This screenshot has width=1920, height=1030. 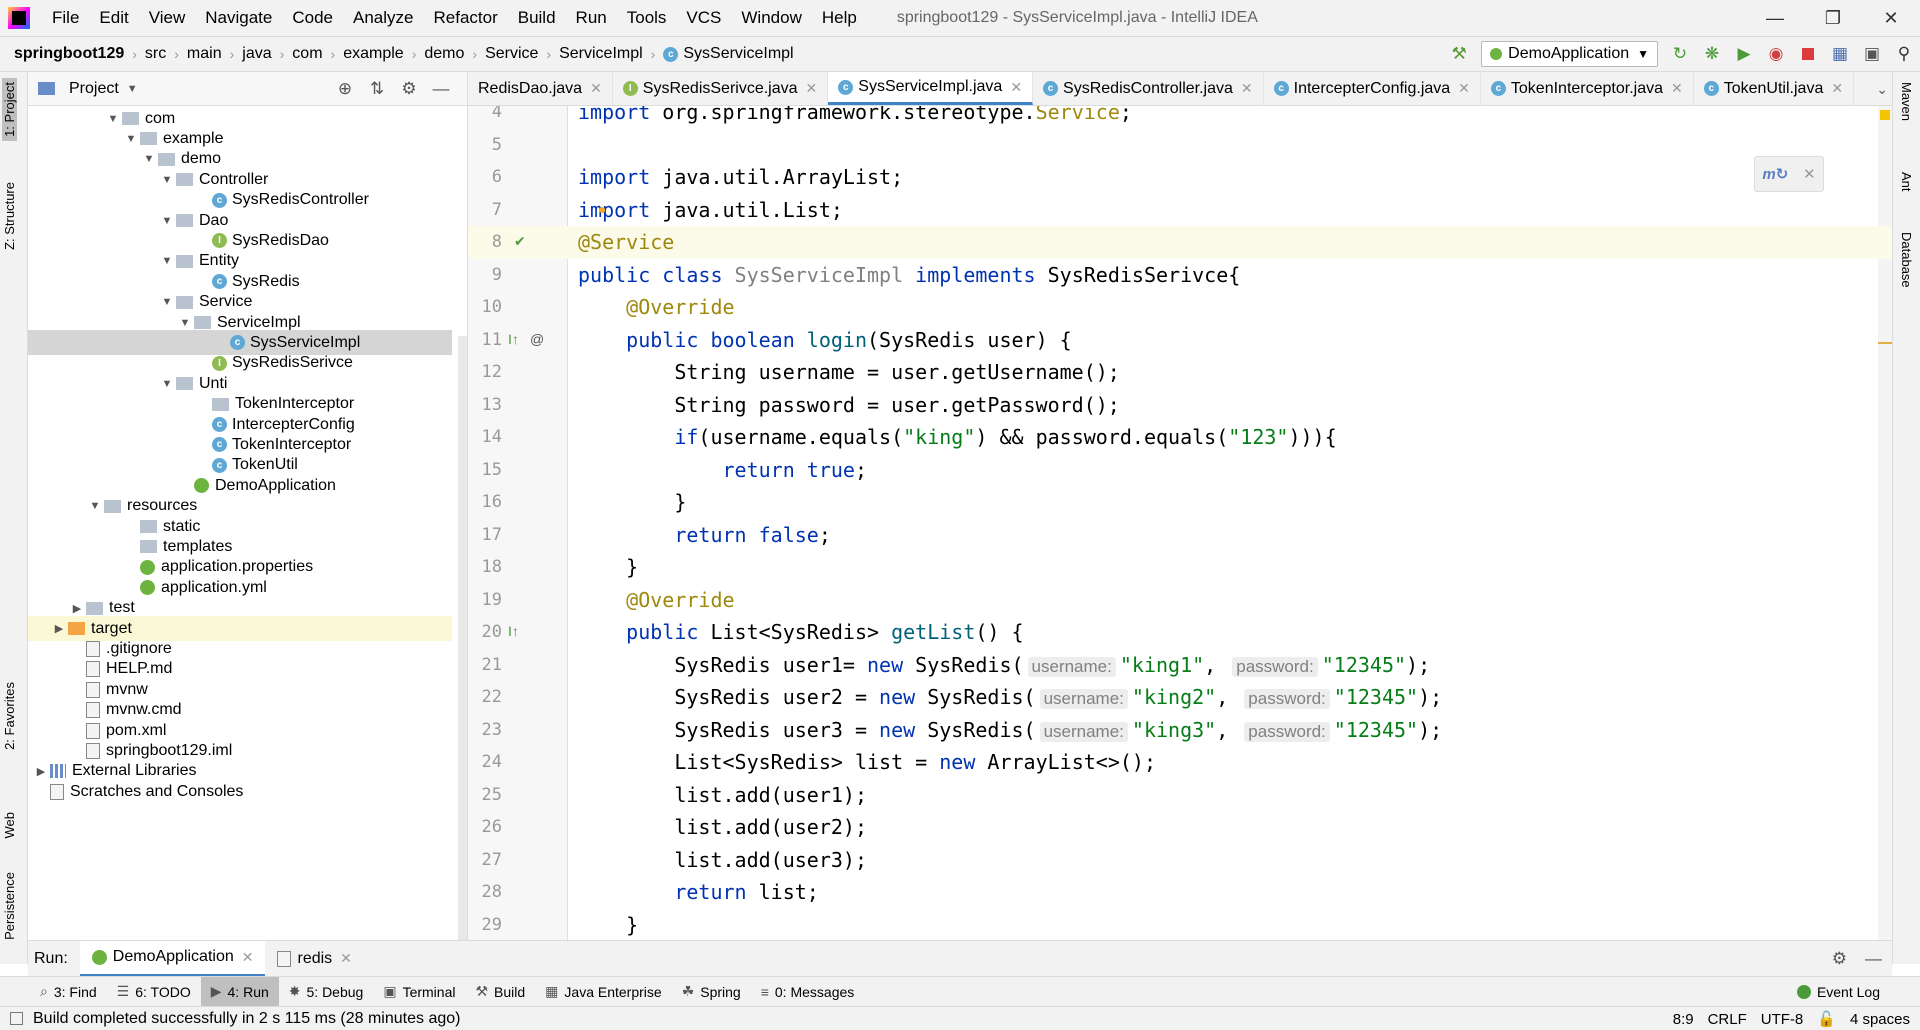 I want to click on tool-tab-database: Database, so click(x=1906, y=260).